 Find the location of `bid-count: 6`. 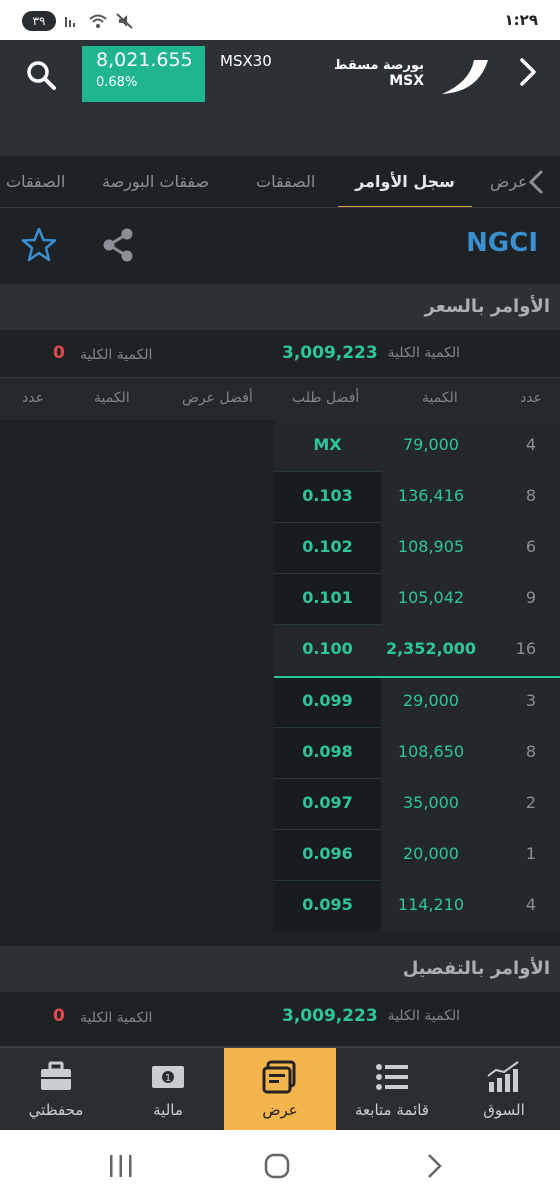

bid-count: 6 is located at coordinates (530, 546).